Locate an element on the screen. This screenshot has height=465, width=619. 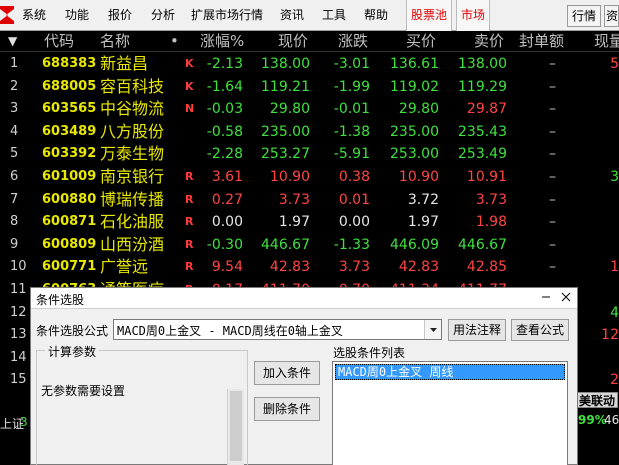
table-row: 3 603565 中谷物流 N -0.03 29.80 -0.01 29.80 29.87 – is located at coordinates (309, 109).